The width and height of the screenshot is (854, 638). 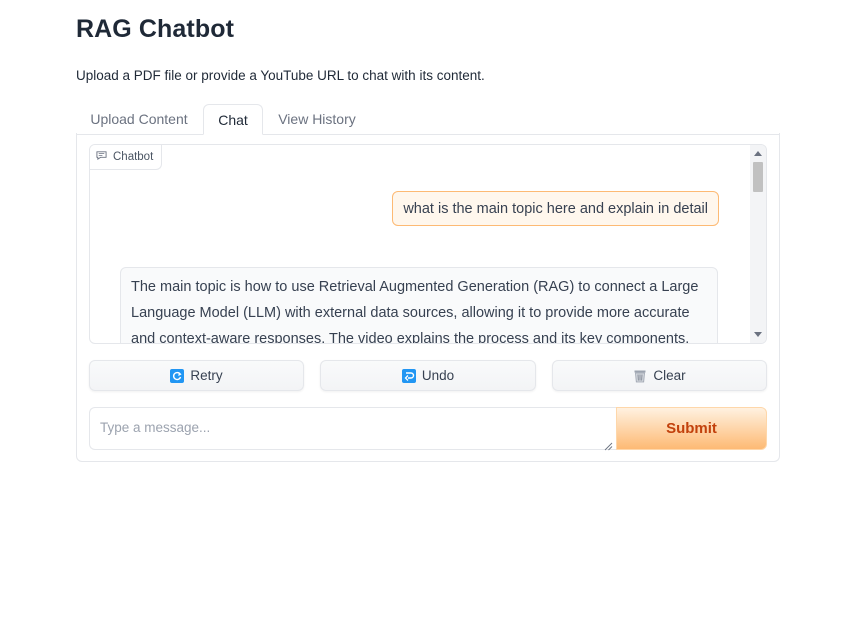 I want to click on chatbot-label: Chatbot, so click(x=126, y=157).